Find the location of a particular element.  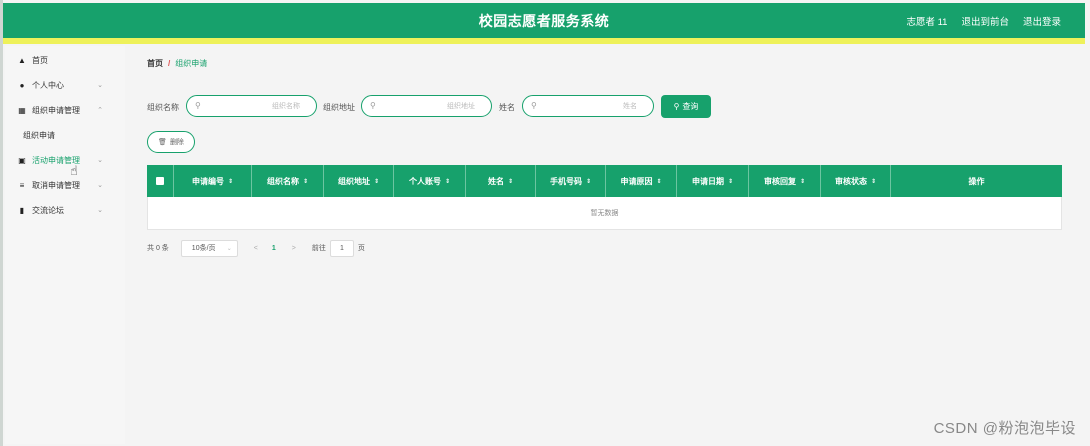

org-address-placeholder: 组织地址 is located at coordinates (461, 106).